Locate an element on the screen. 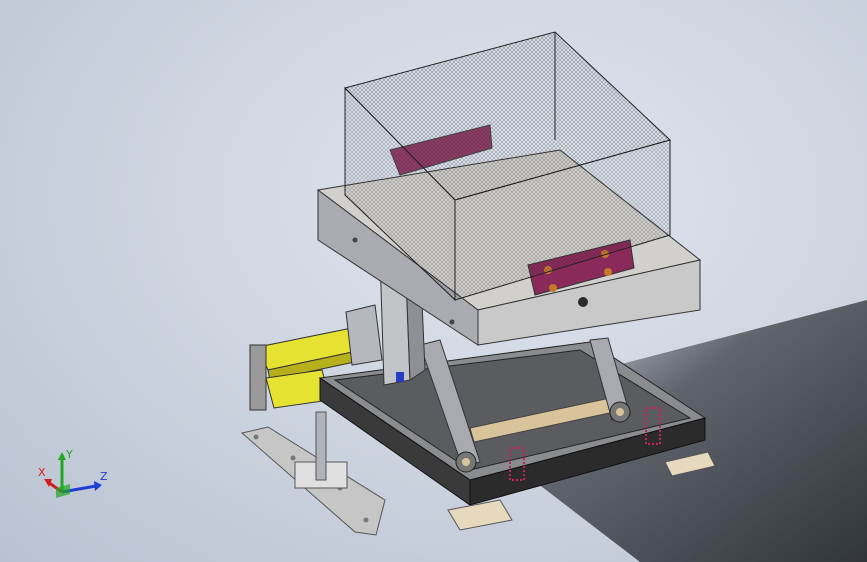  coordinate-triad: Y Z X is located at coordinates (73, 473).